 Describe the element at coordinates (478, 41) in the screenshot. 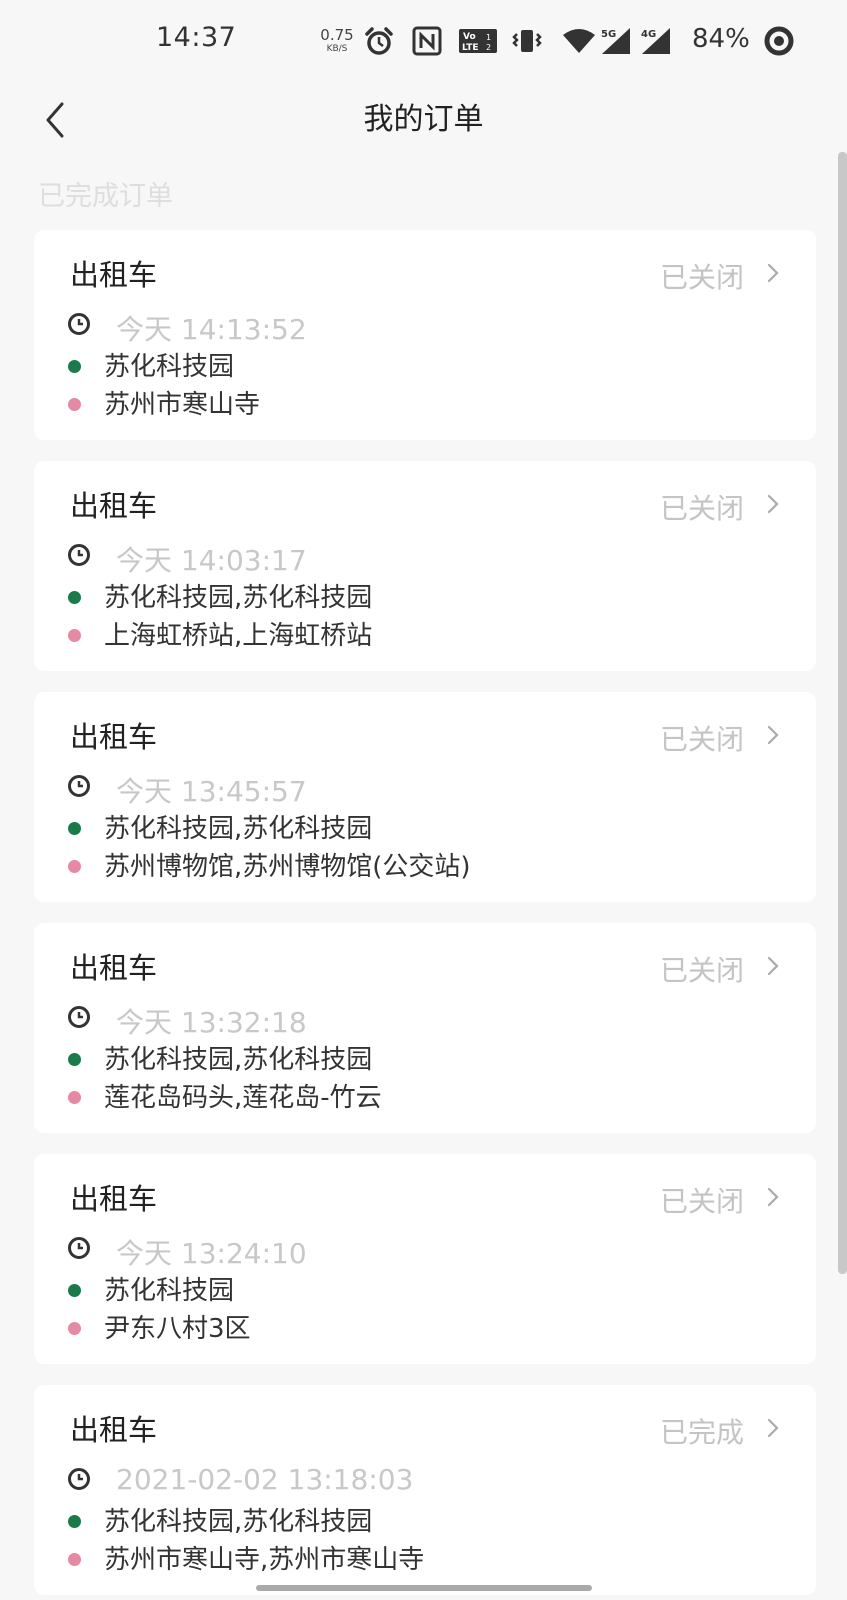

I see `volte-icon: Vo LTE 1 2` at that location.